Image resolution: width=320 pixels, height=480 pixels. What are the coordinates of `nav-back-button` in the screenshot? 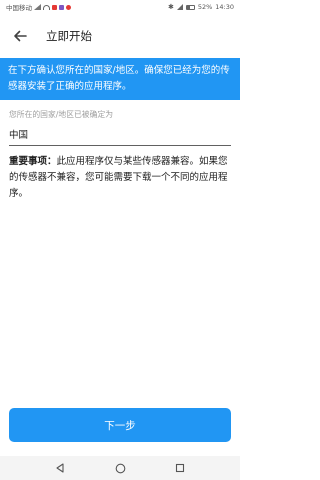 It's located at (60, 468).